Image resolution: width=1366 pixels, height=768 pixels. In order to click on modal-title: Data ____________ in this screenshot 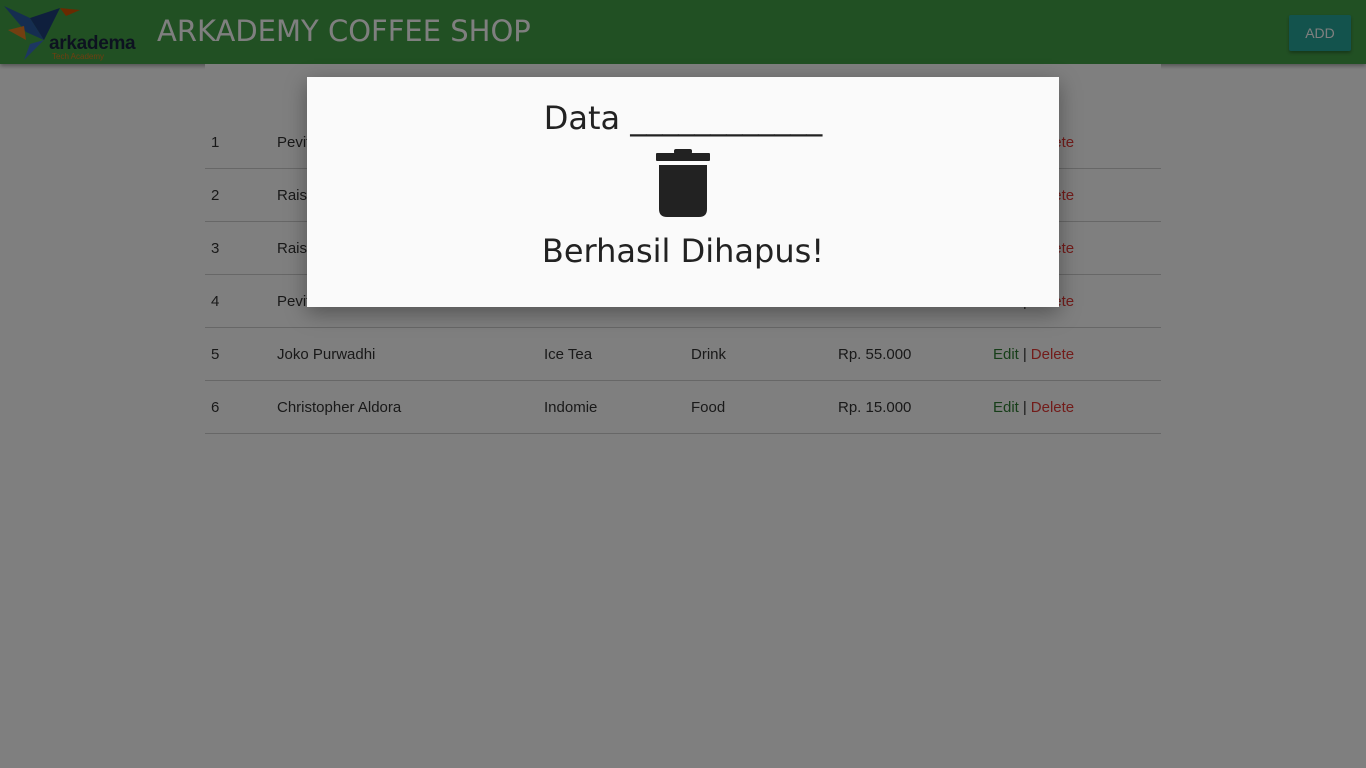, I will do `click(683, 118)`.